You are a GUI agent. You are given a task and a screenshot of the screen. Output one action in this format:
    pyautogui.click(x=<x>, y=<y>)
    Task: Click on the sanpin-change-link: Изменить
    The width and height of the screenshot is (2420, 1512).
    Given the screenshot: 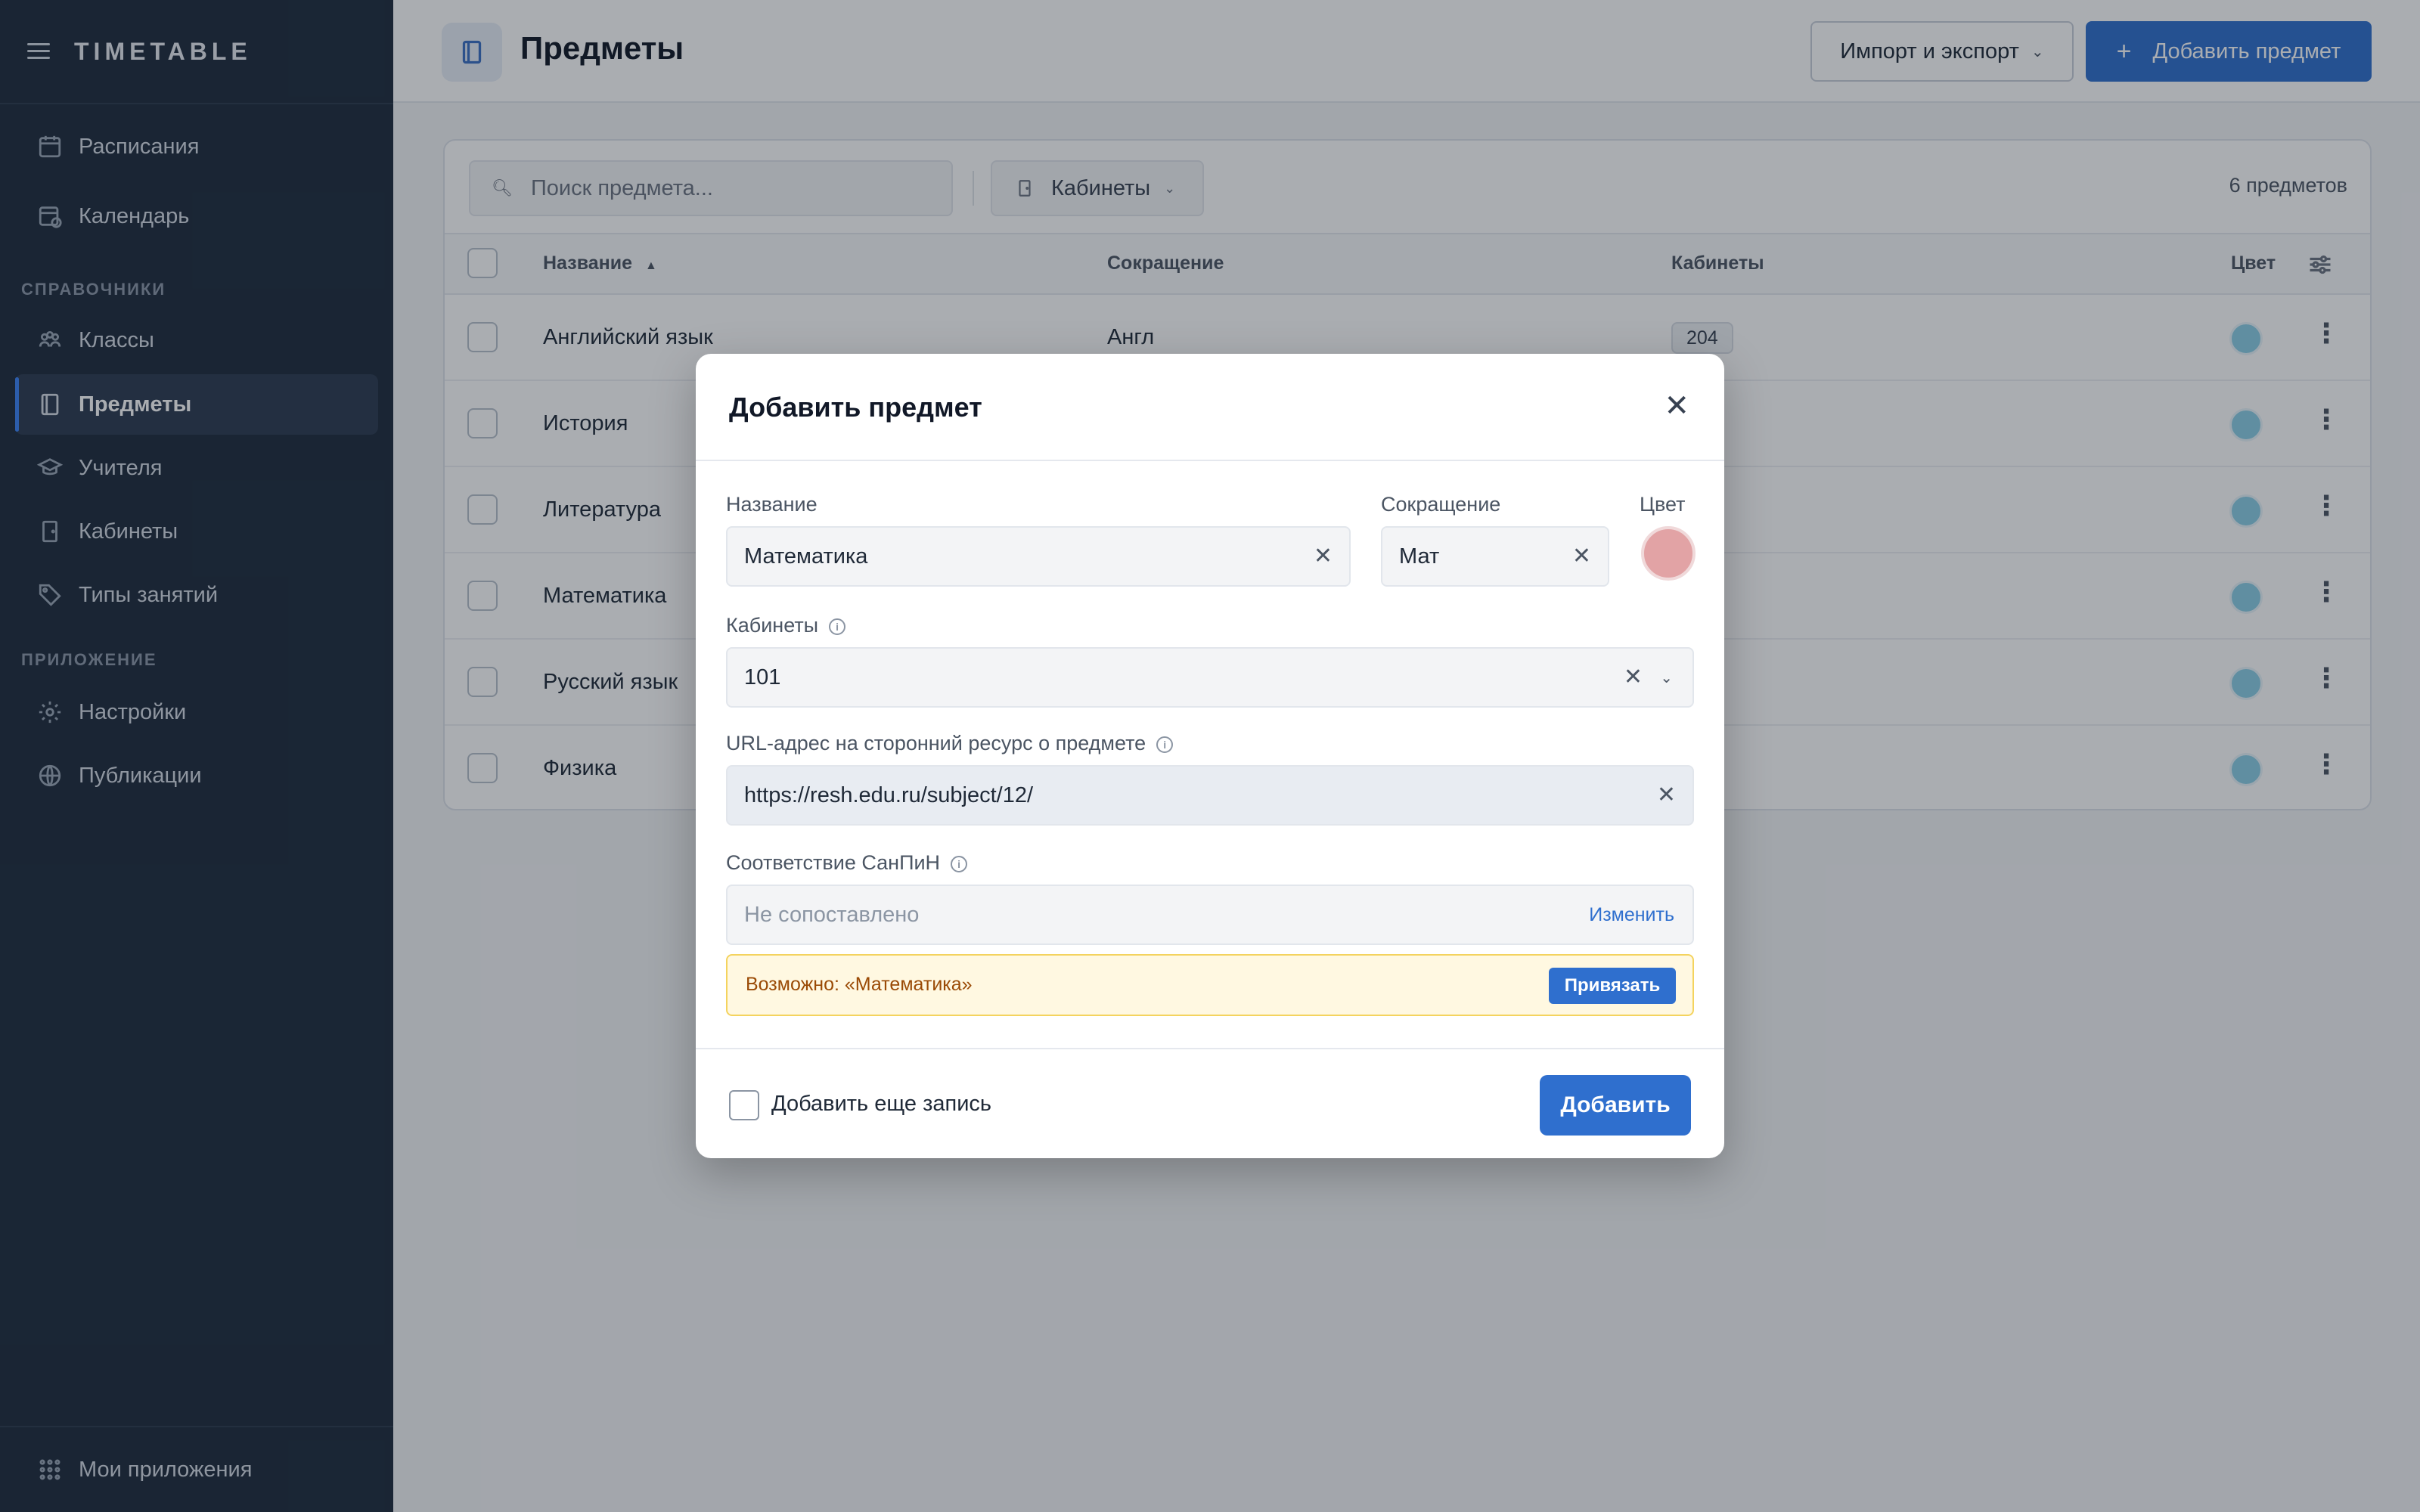 What is the action you would take?
    pyautogui.click(x=1631, y=915)
    